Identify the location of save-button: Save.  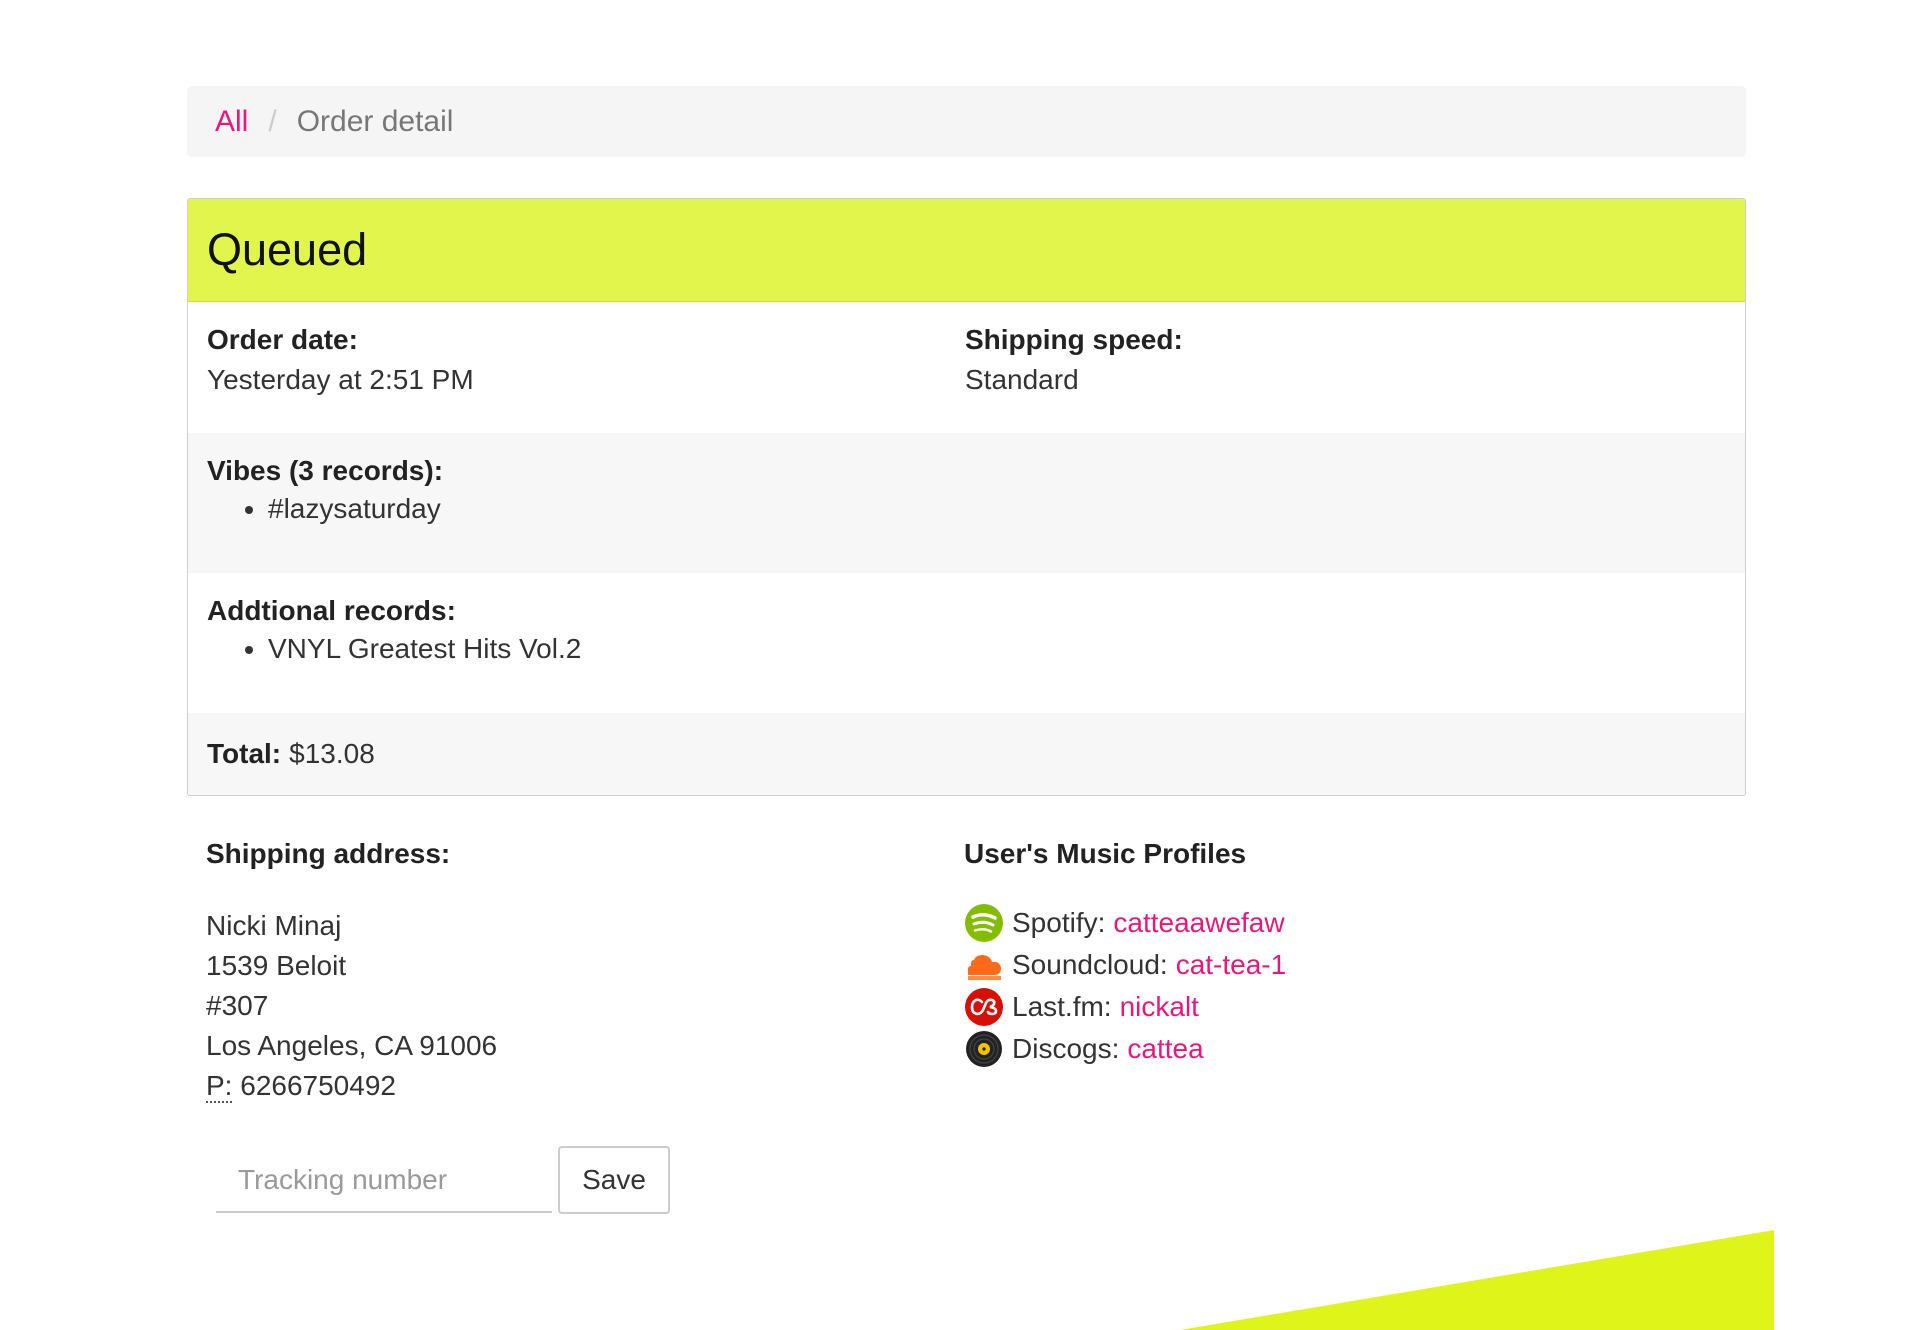
(614, 1180).